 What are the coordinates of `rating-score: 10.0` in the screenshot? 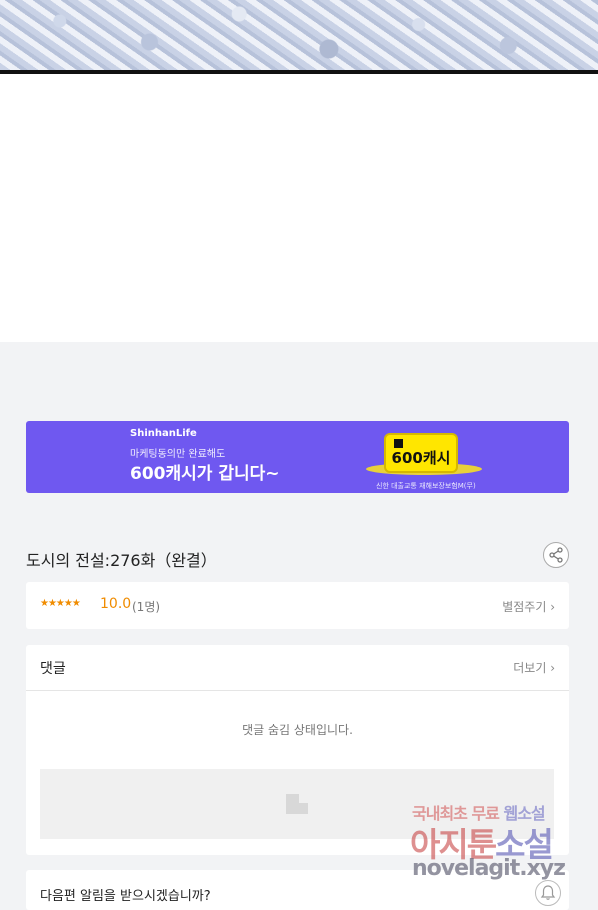 It's located at (116, 604).